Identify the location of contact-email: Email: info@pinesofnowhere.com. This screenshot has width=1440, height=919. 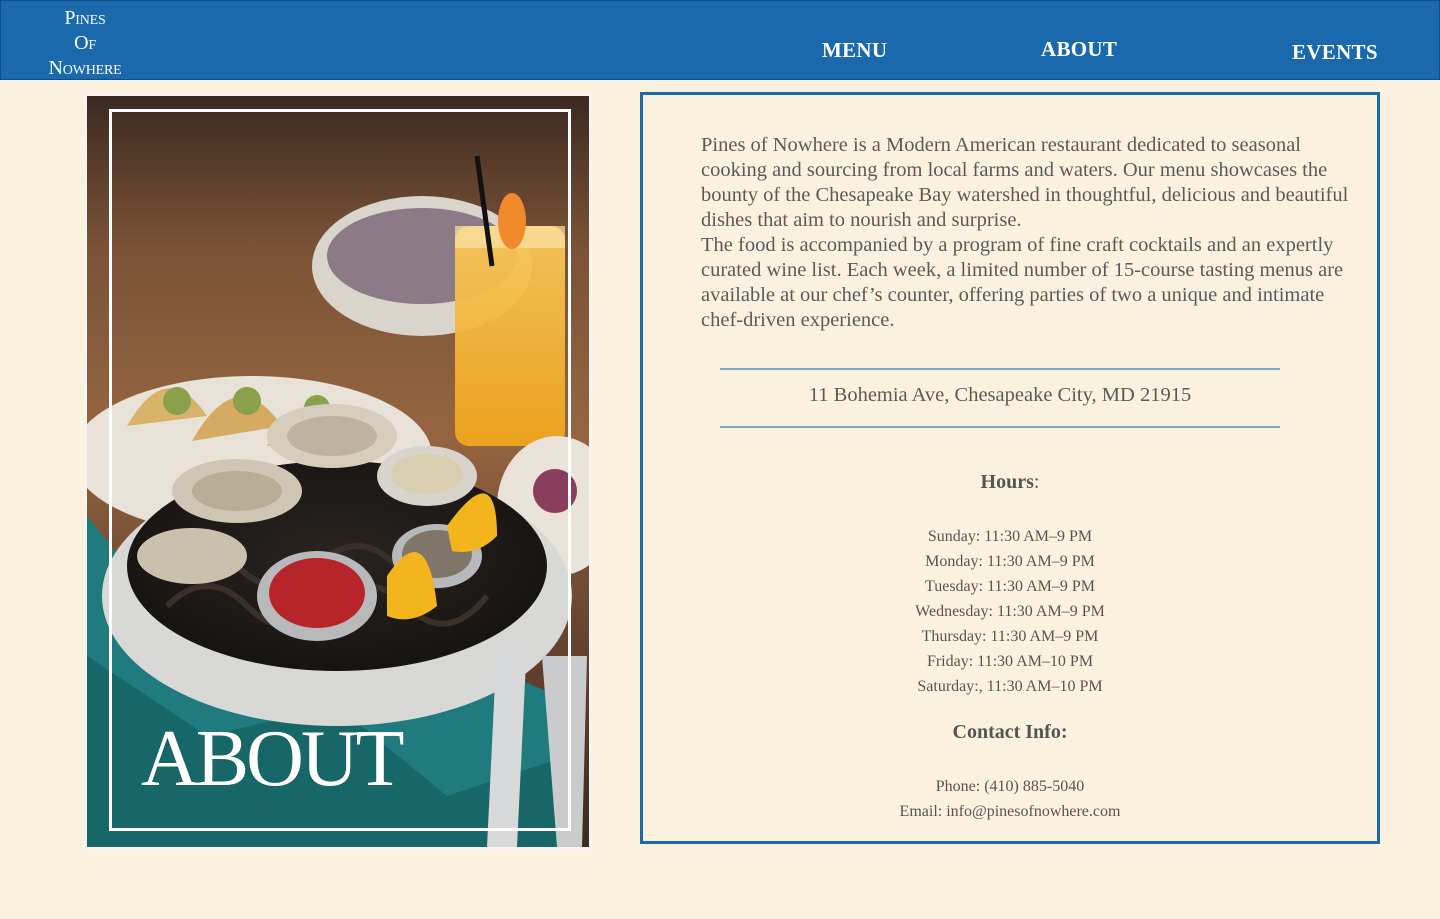
(1010, 811).